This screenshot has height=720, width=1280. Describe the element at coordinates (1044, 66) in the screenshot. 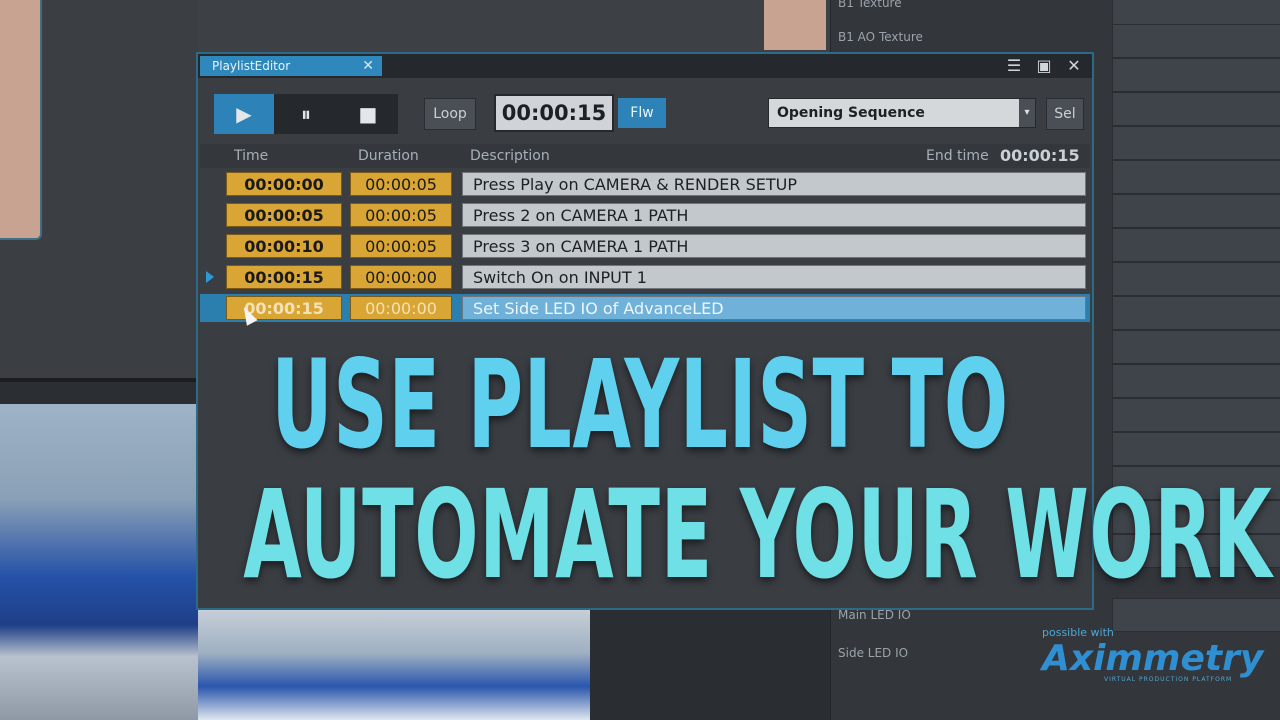

I see `maximize-icon: ▣` at that location.